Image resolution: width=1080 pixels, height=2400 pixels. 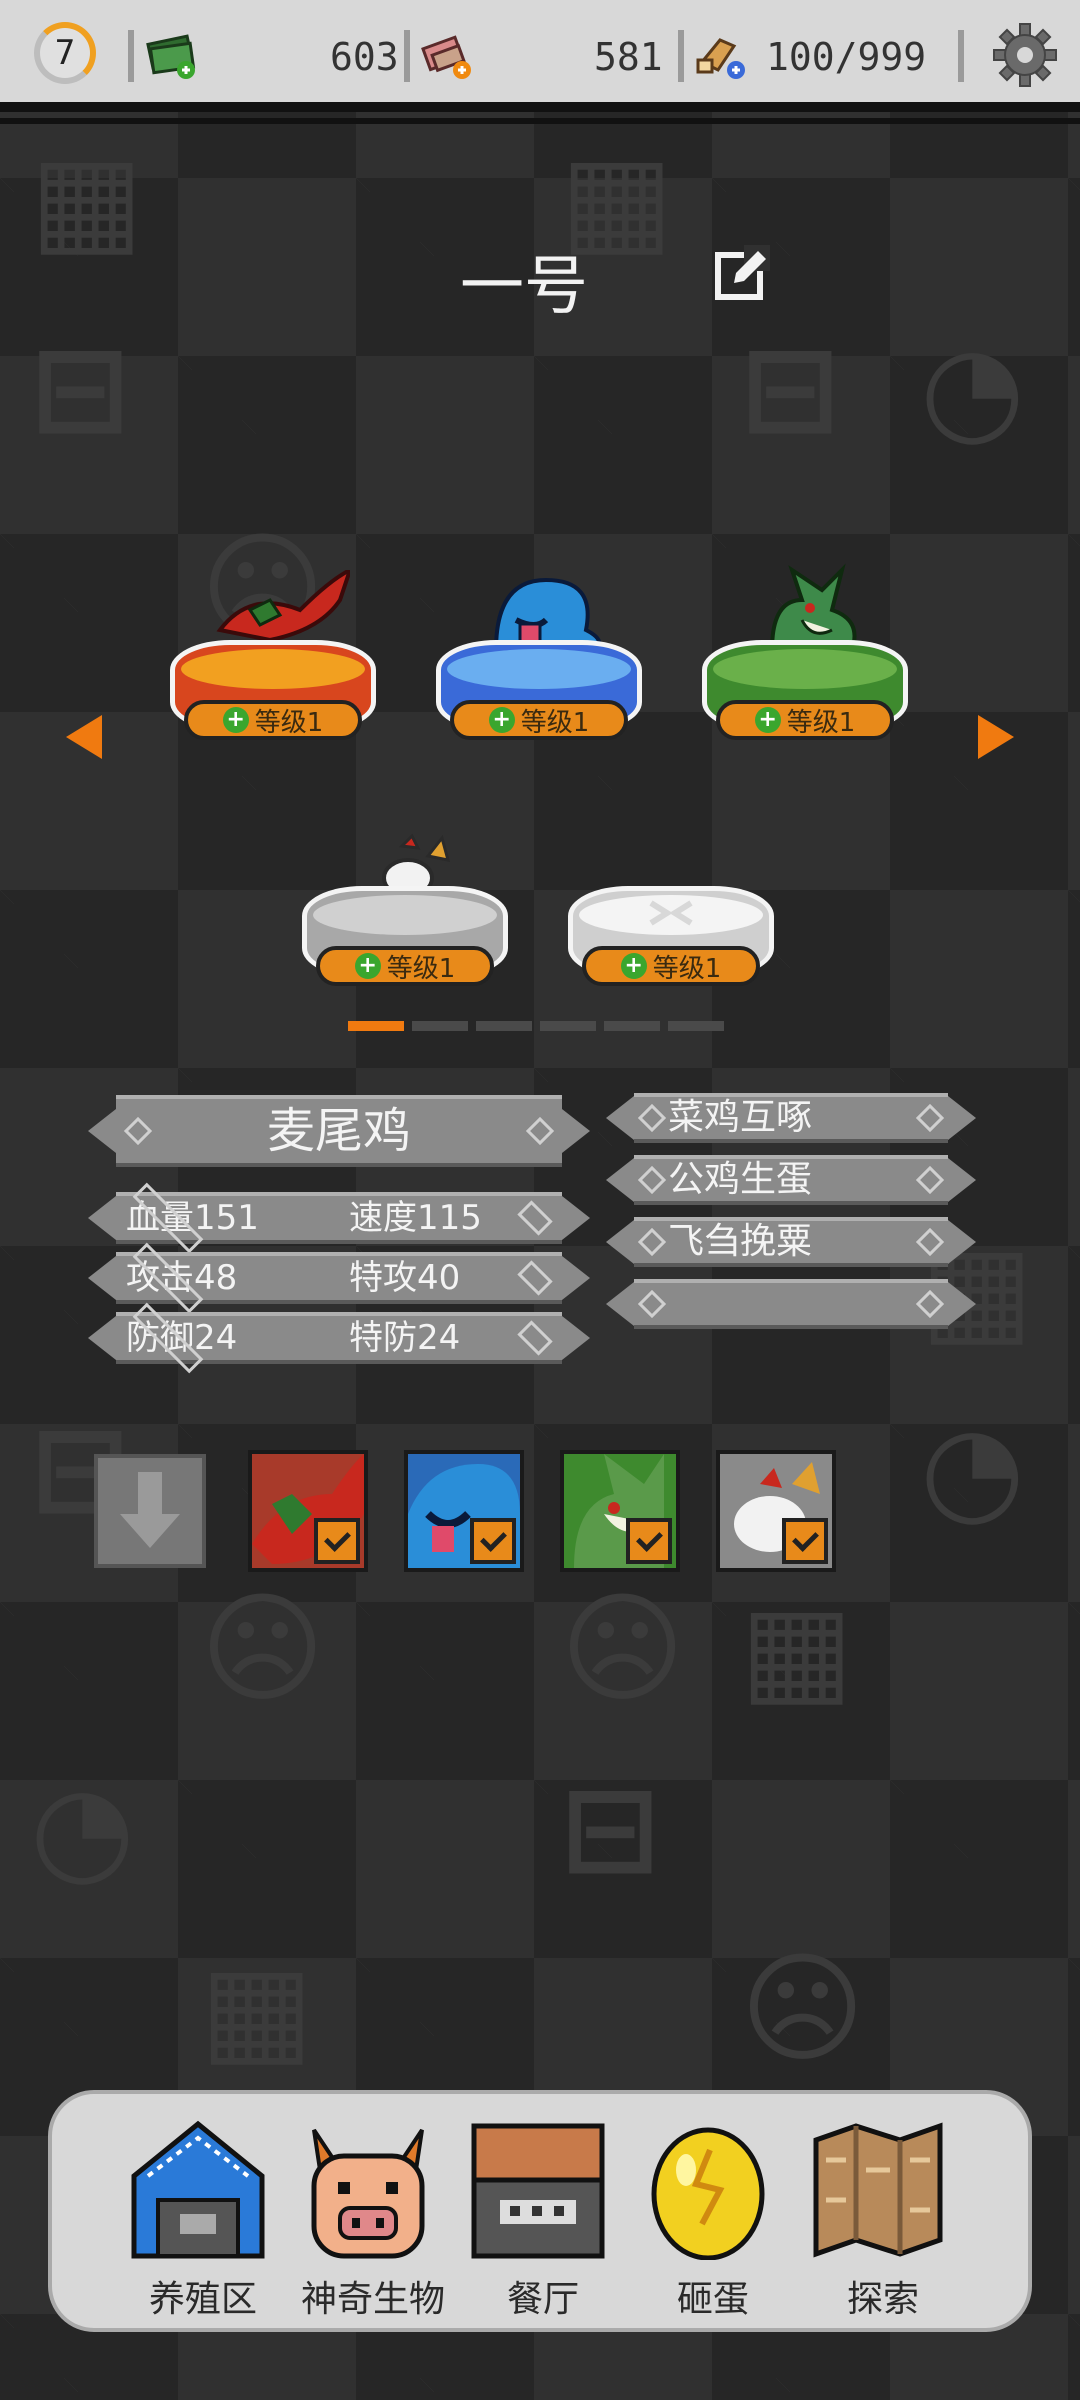 I want to click on empty-slot-icon, so click(x=671, y=913).